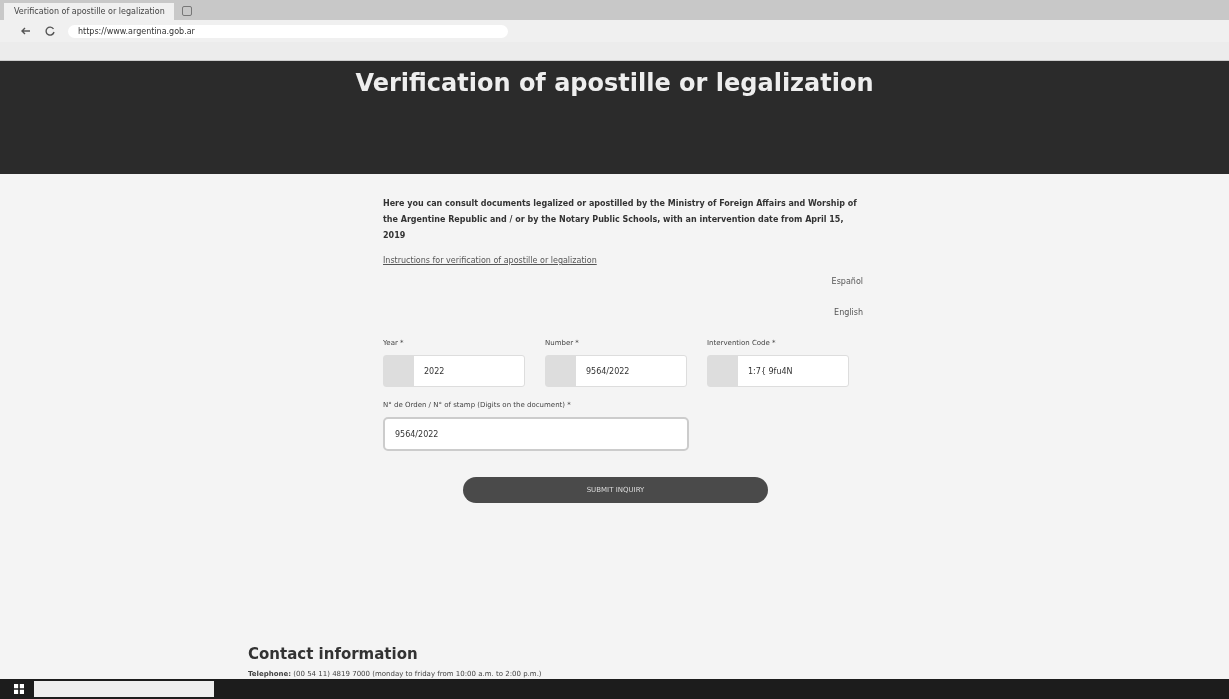  Describe the element at coordinates (847, 281) in the screenshot. I see `language-link: Español` at that location.